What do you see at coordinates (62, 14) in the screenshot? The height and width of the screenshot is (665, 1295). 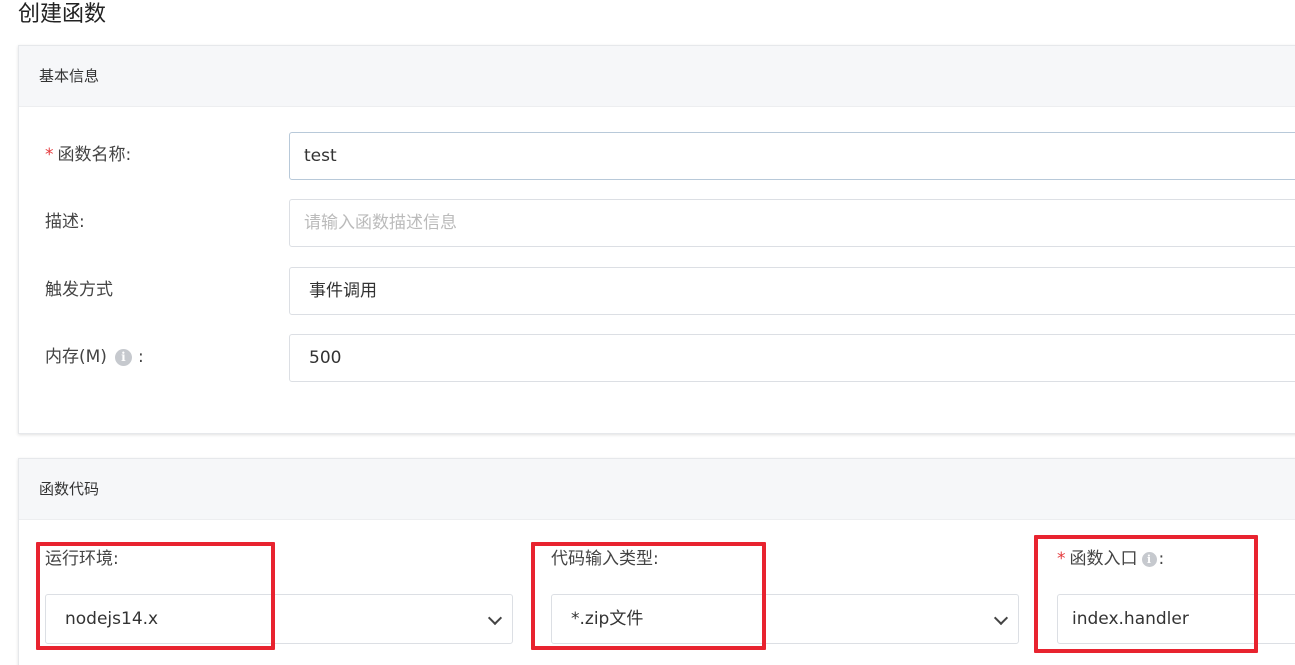 I see `page-title: 创建函数` at bounding box center [62, 14].